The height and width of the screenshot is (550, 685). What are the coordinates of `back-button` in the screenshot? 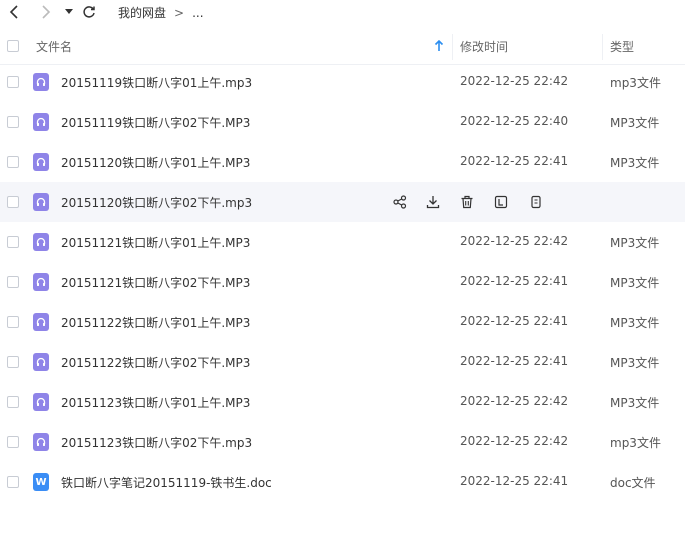 It's located at (15, 12).